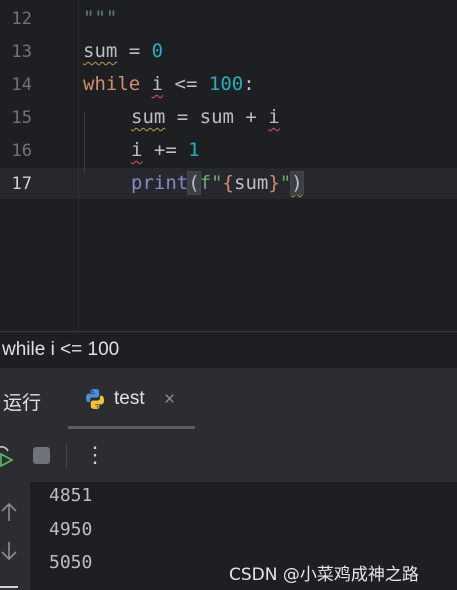  I want to click on code-line-14: while i <= 100:, so click(169, 84).